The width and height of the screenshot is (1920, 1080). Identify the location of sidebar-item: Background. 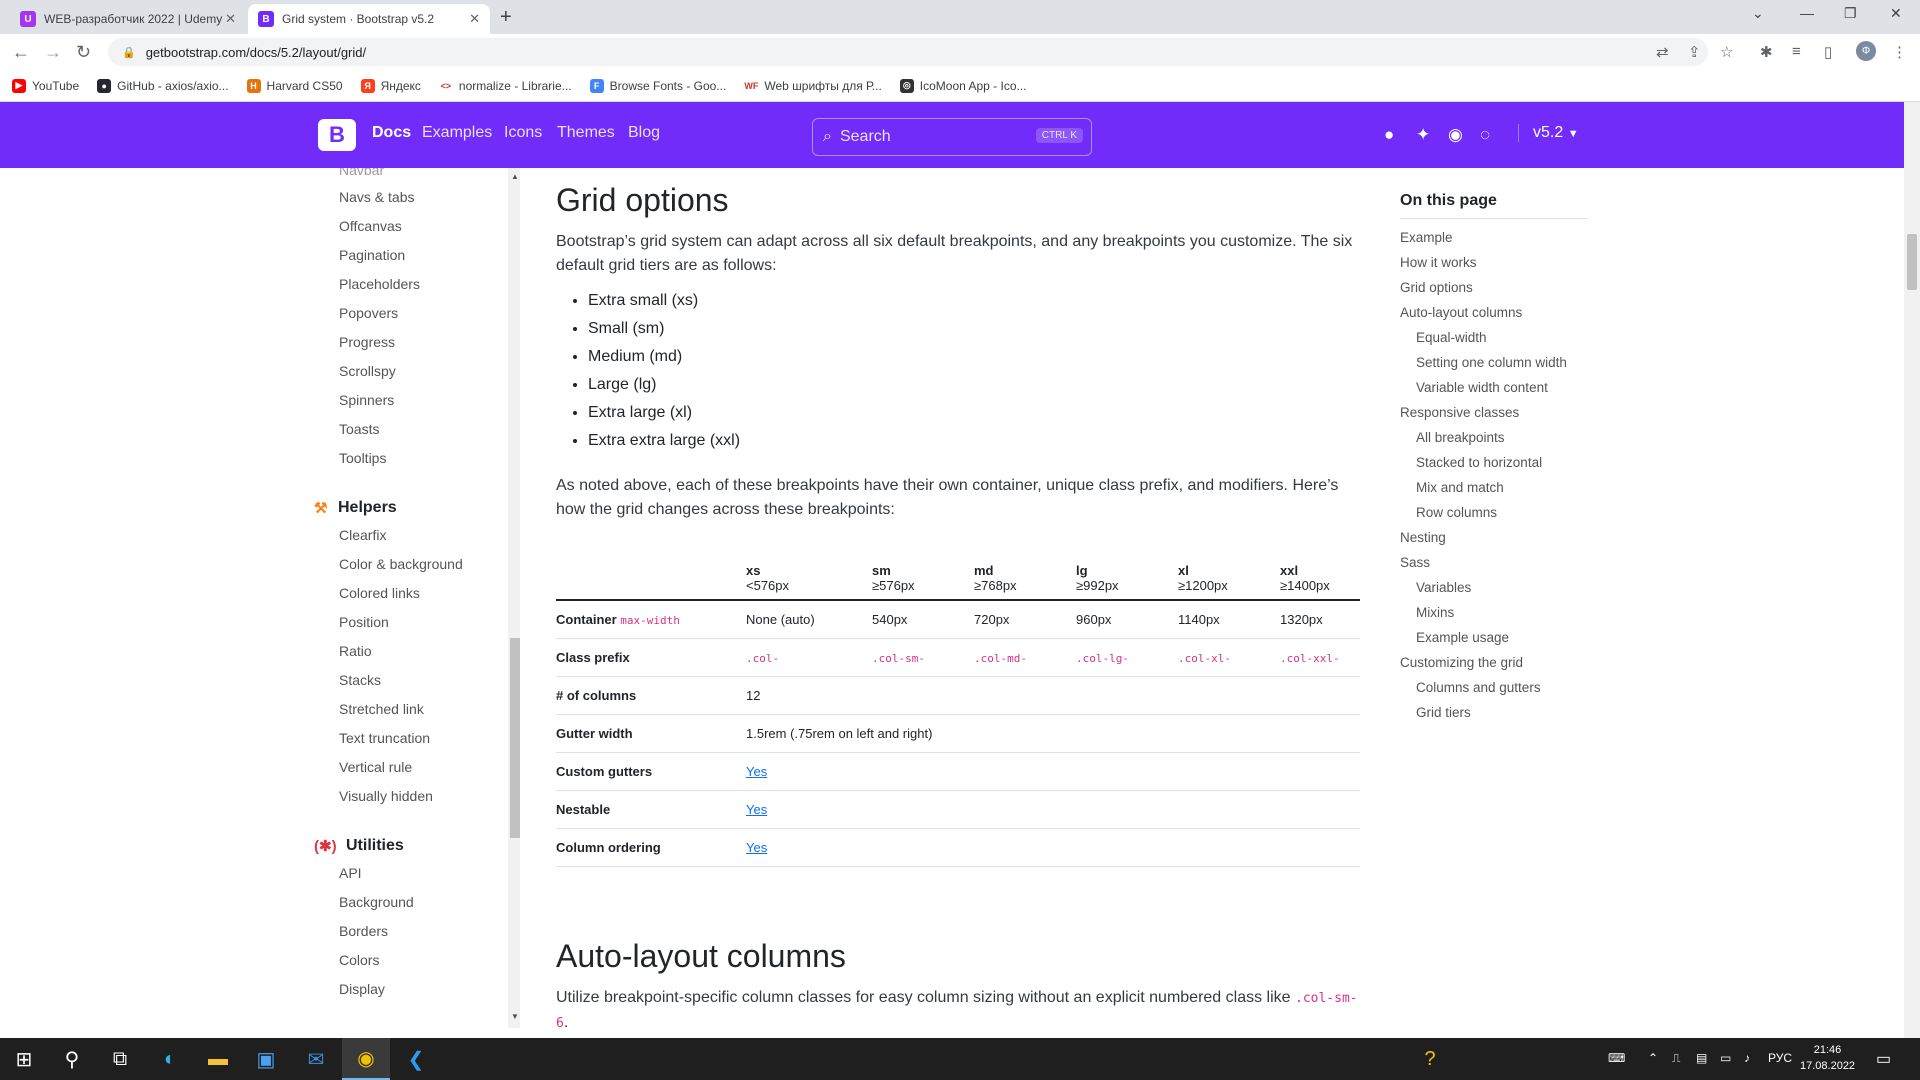
(376, 902).